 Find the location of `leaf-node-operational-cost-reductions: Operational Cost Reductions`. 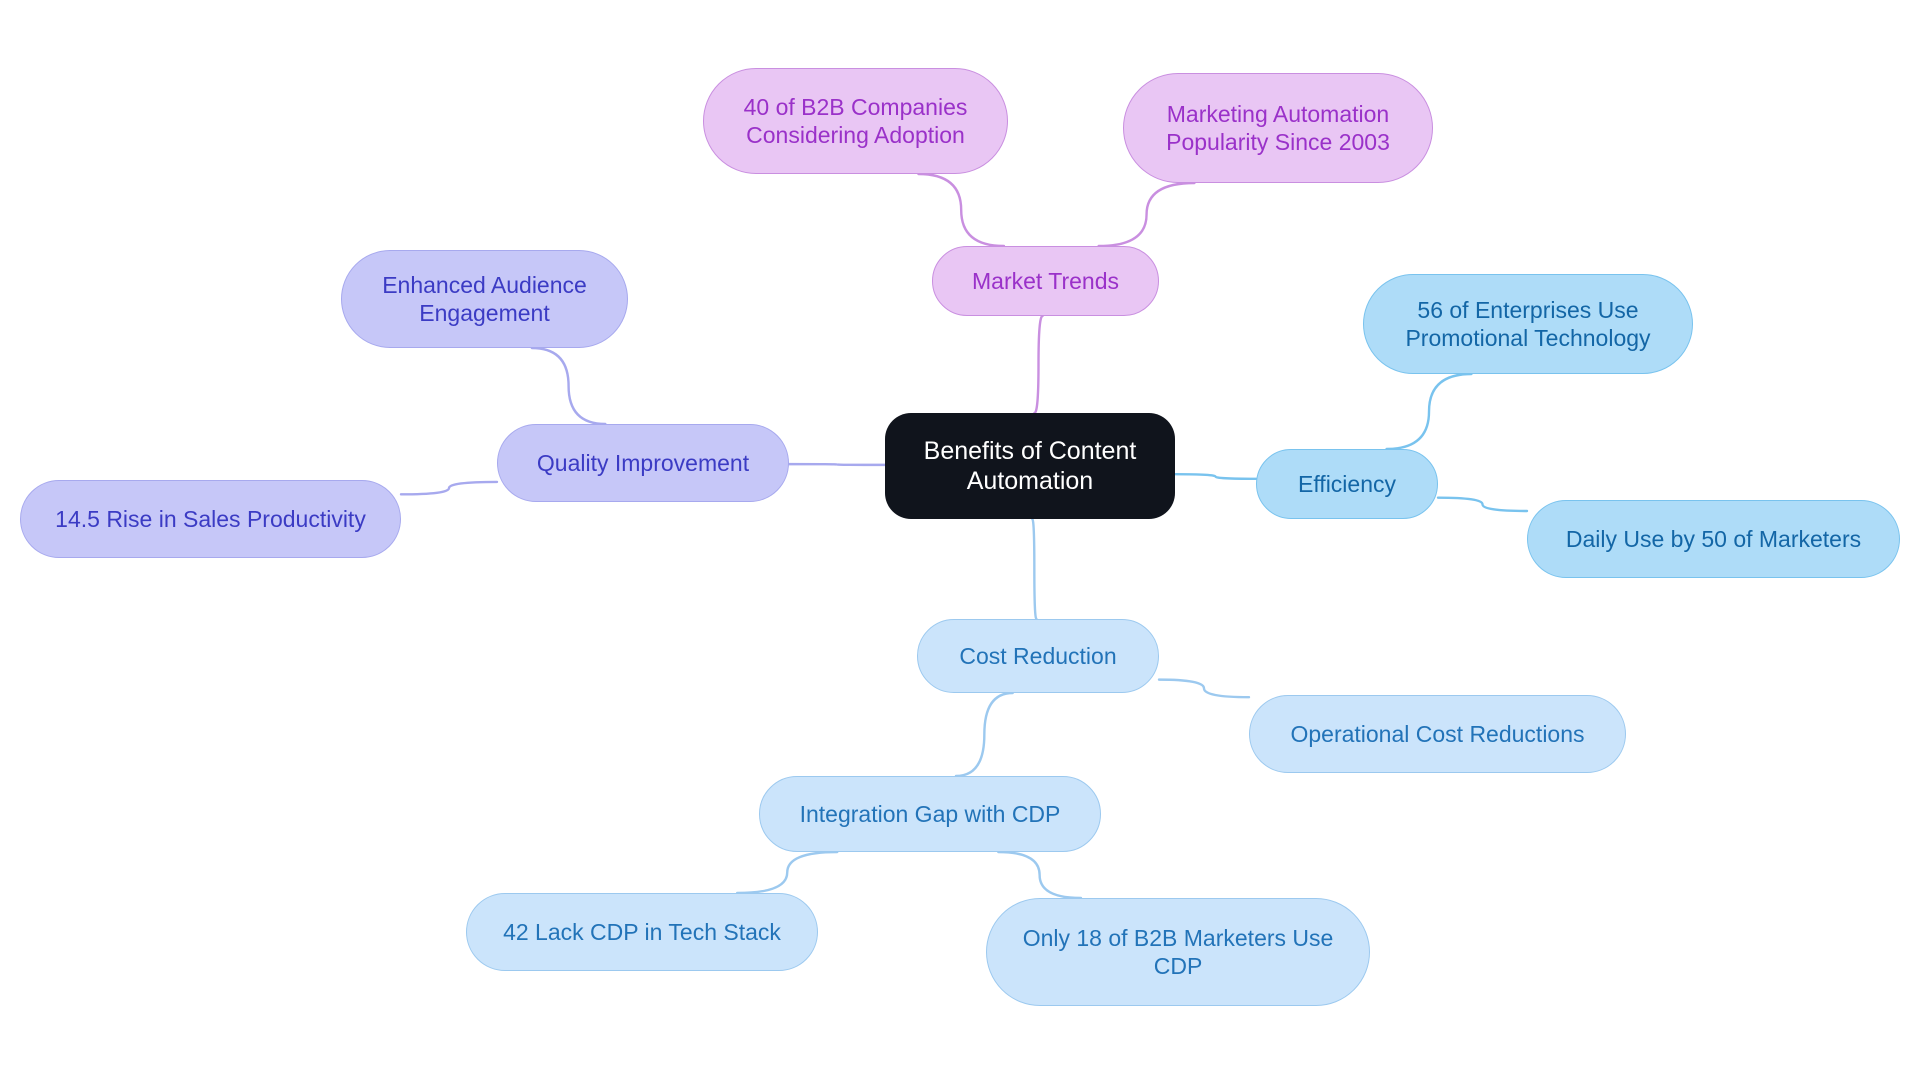

leaf-node-operational-cost-reductions: Operational Cost Reductions is located at coordinates (1437, 734).